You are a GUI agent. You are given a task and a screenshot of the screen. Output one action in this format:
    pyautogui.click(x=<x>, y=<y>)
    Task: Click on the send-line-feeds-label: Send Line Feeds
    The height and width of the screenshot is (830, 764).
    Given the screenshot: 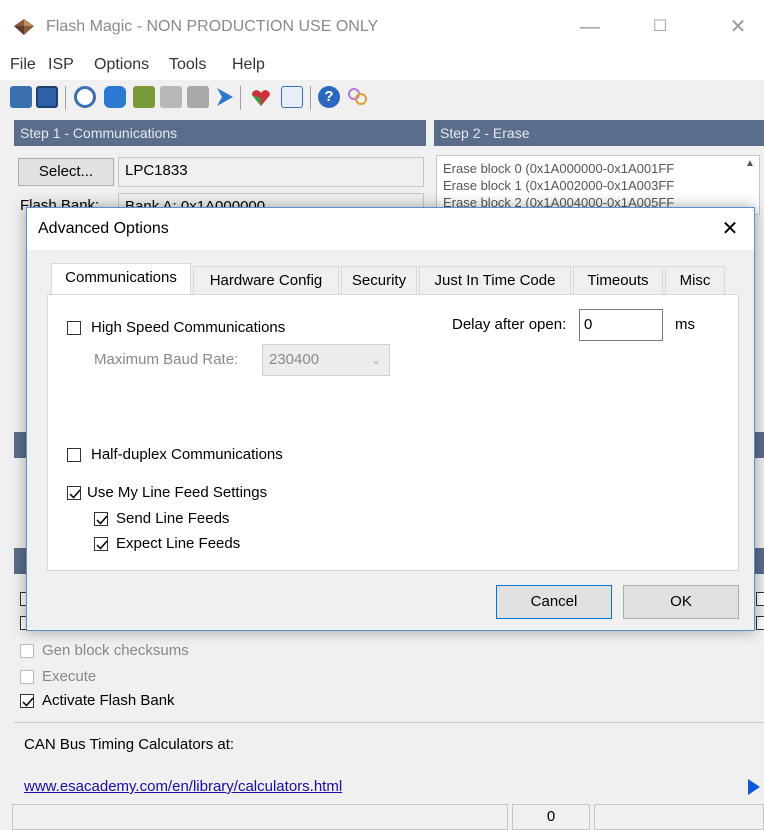 What is the action you would take?
    pyautogui.click(x=173, y=518)
    